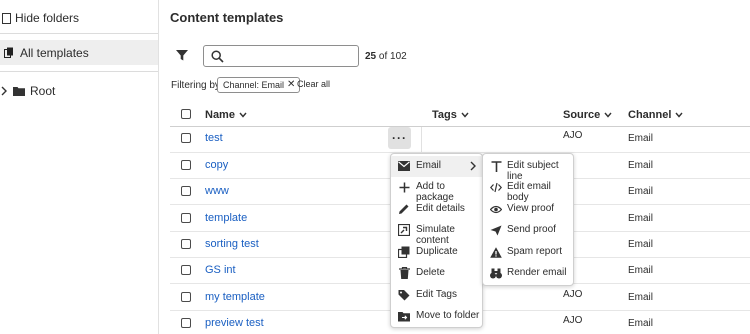  What do you see at coordinates (440, 208) in the screenshot?
I see `menu-item-label: Edit details` at bounding box center [440, 208].